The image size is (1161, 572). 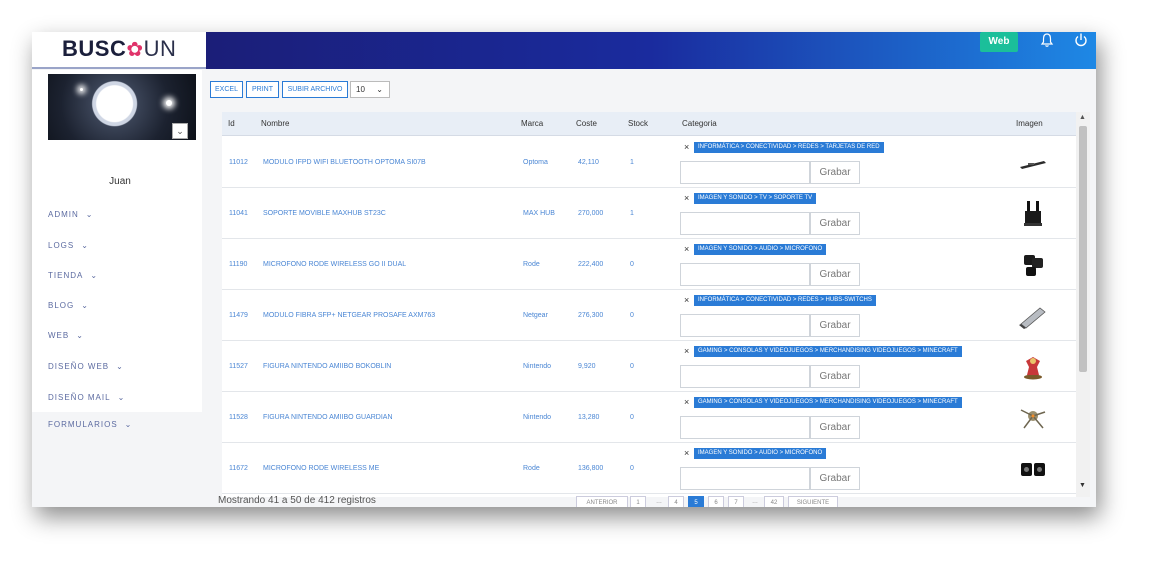 I want to click on table-scrollbar: ▲ ▼, so click(x=1083, y=304).